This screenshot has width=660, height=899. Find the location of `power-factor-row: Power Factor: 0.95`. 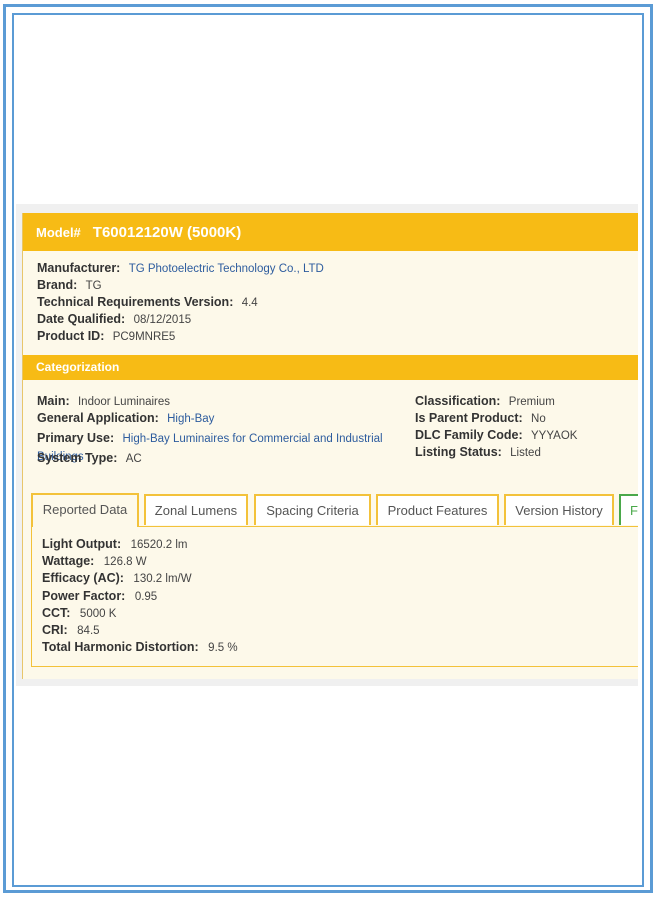

power-factor-row: Power Factor: 0.95 is located at coordinates (140, 595).